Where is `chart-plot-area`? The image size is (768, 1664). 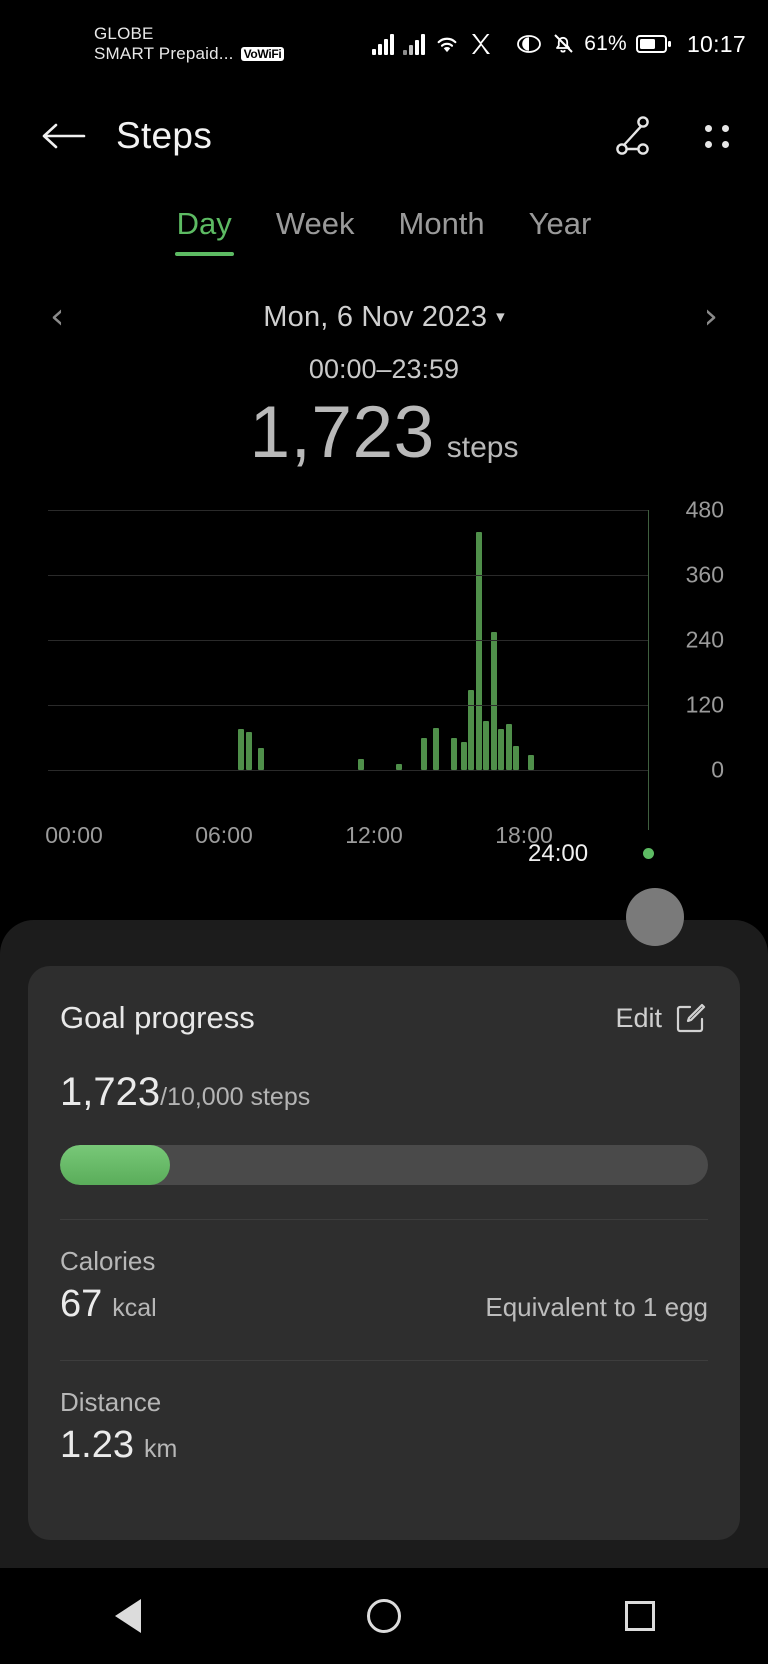
chart-plot-area is located at coordinates (348, 640).